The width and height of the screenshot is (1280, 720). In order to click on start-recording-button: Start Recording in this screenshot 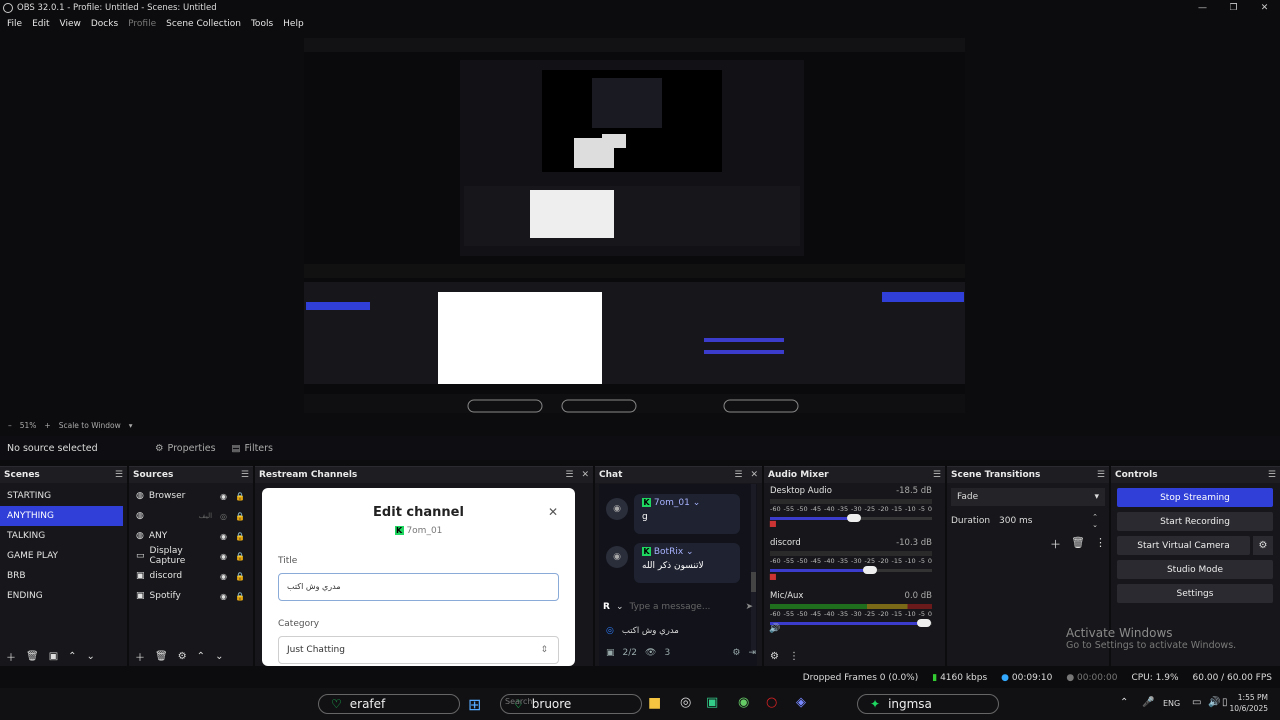, I will do `click(1195, 521)`.